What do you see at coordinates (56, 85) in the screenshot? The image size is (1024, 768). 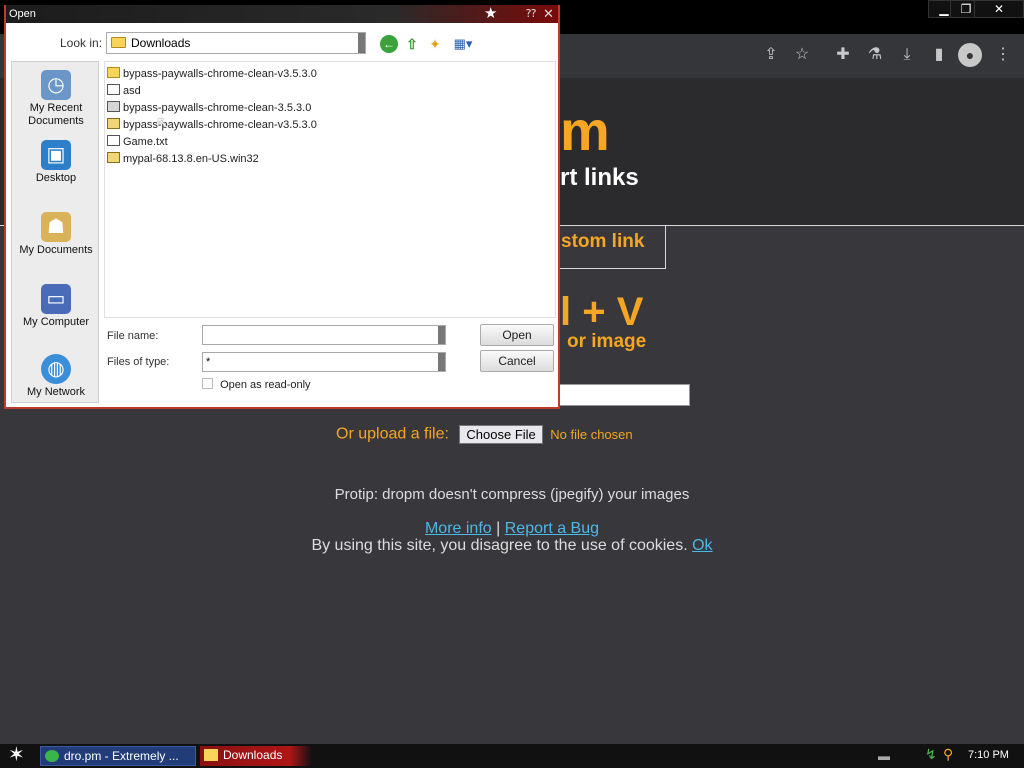 I see `recent-documents-icon: ◷` at bounding box center [56, 85].